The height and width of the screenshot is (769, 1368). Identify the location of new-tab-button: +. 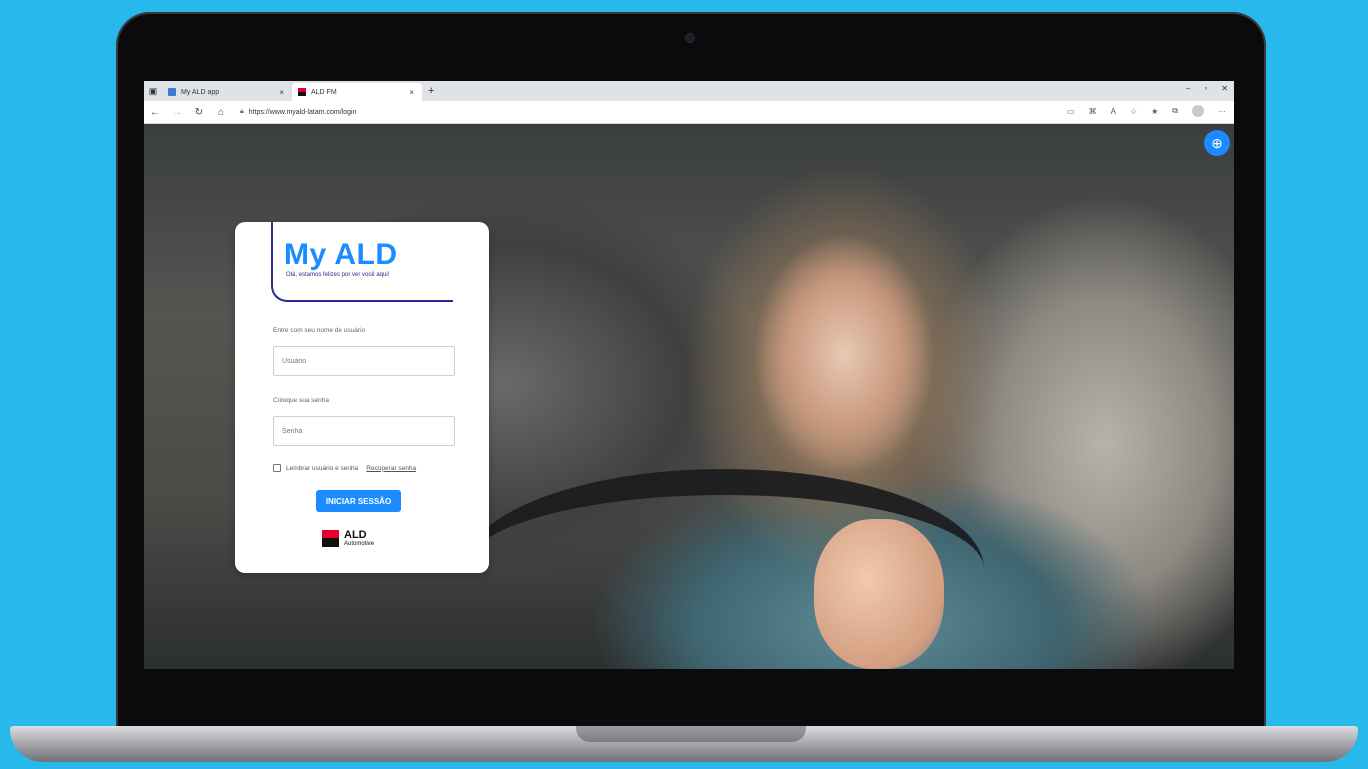
(431, 91).